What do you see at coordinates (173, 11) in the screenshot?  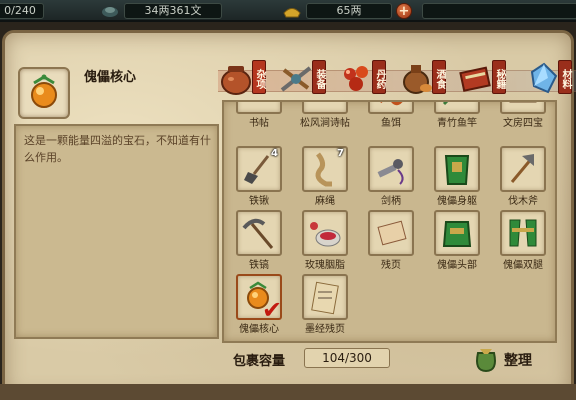 I see `copper-amount: 34两361文` at bounding box center [173, 11].